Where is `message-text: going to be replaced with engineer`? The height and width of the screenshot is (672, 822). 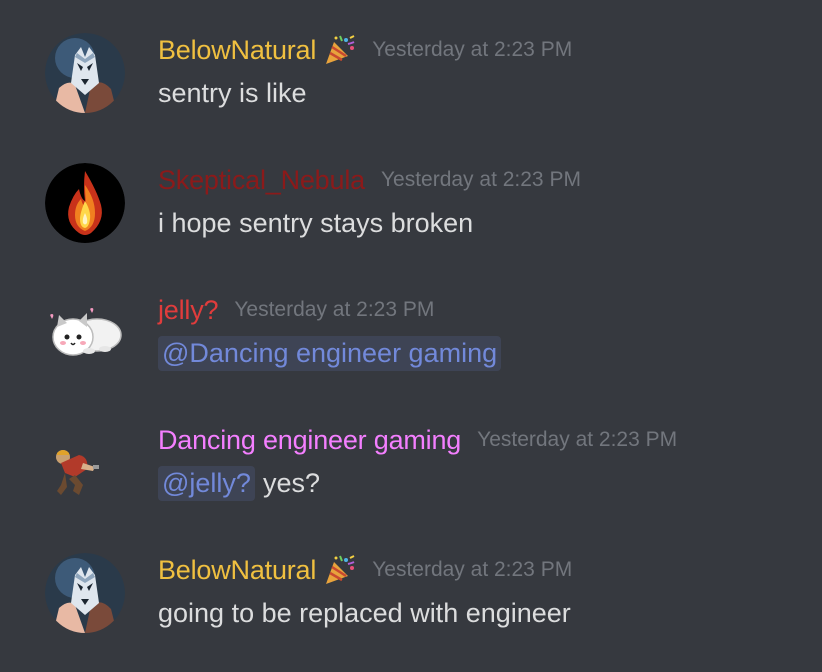 message-text: going to be replaced with engineer is located at coordinates (364, 612).